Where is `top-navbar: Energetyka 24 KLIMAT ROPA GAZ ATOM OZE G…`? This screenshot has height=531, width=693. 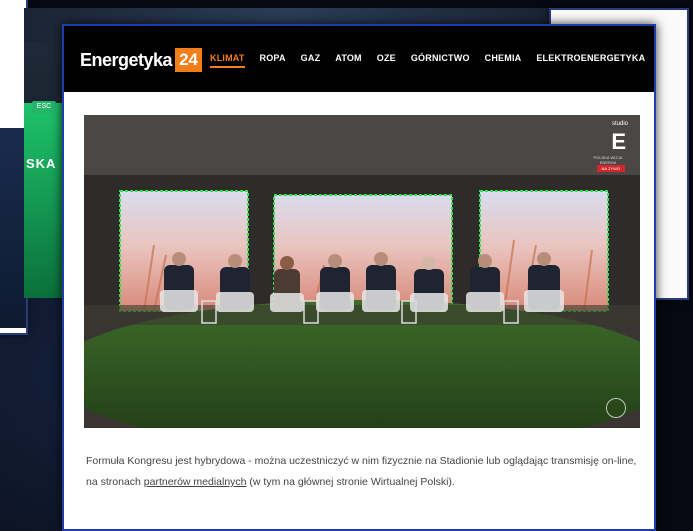 top-navbar: Energetyka 24 KLIMAT ROPA GAZ ATOM OZE G… is located at coordinates (359, 59).